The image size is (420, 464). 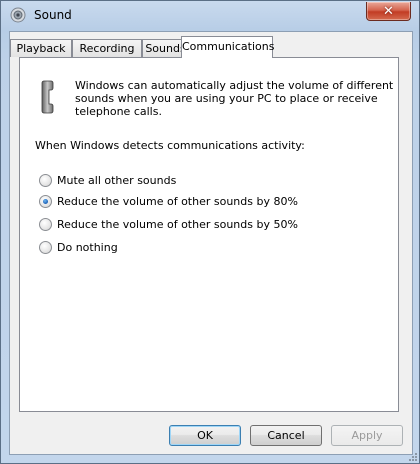 I want to click on option-label: Do nothing, so click(x=87, y=247).